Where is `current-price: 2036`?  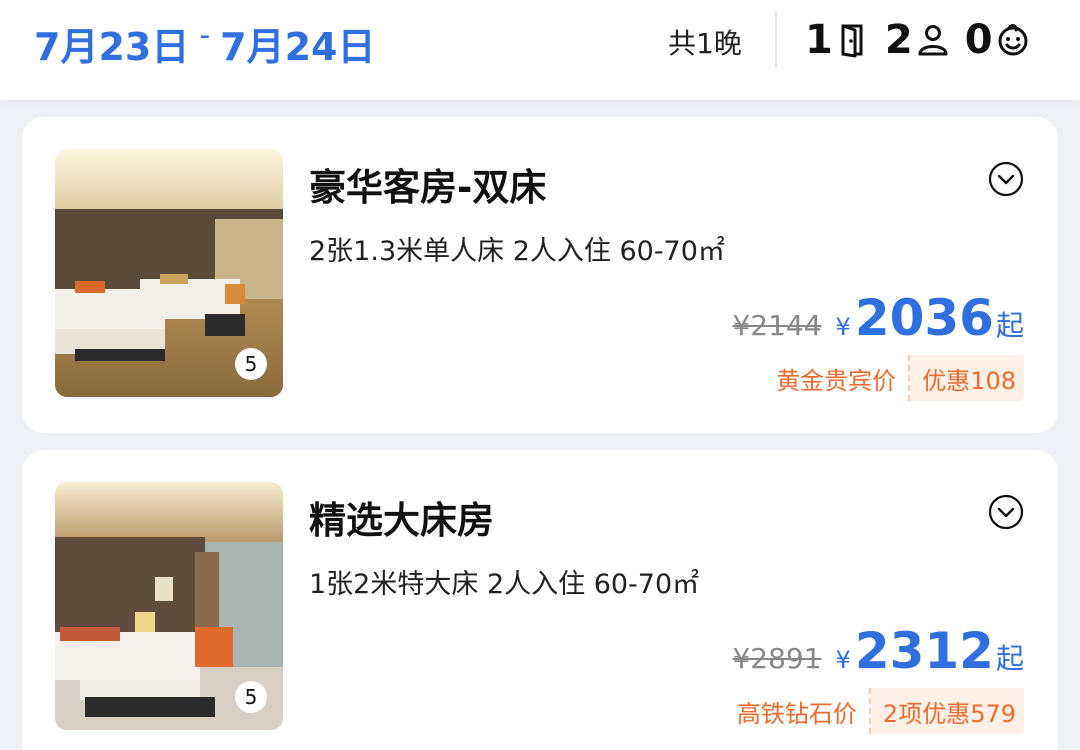 current-price: 2036 is located at coordinates (924, 318).